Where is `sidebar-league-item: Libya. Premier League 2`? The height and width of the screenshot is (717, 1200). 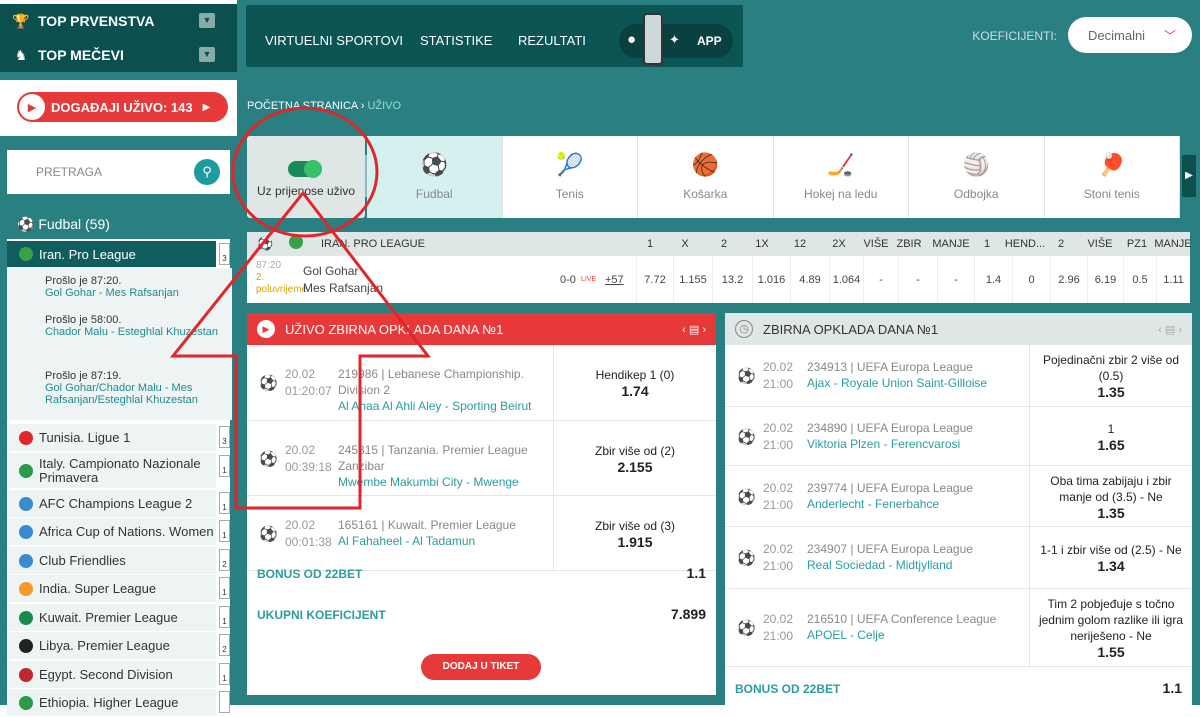
sidebar-league-item: Libya. Premier League 2 is located at coordinates (118, 646).